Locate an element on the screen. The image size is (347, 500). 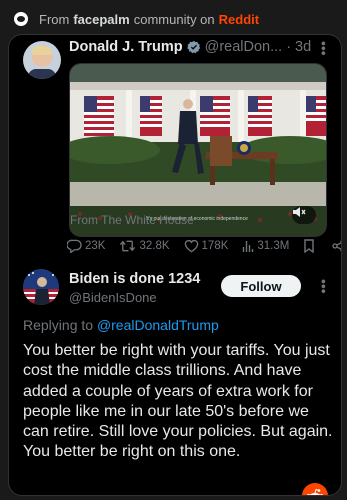
mute-icon is located at coordinates (304, 215).